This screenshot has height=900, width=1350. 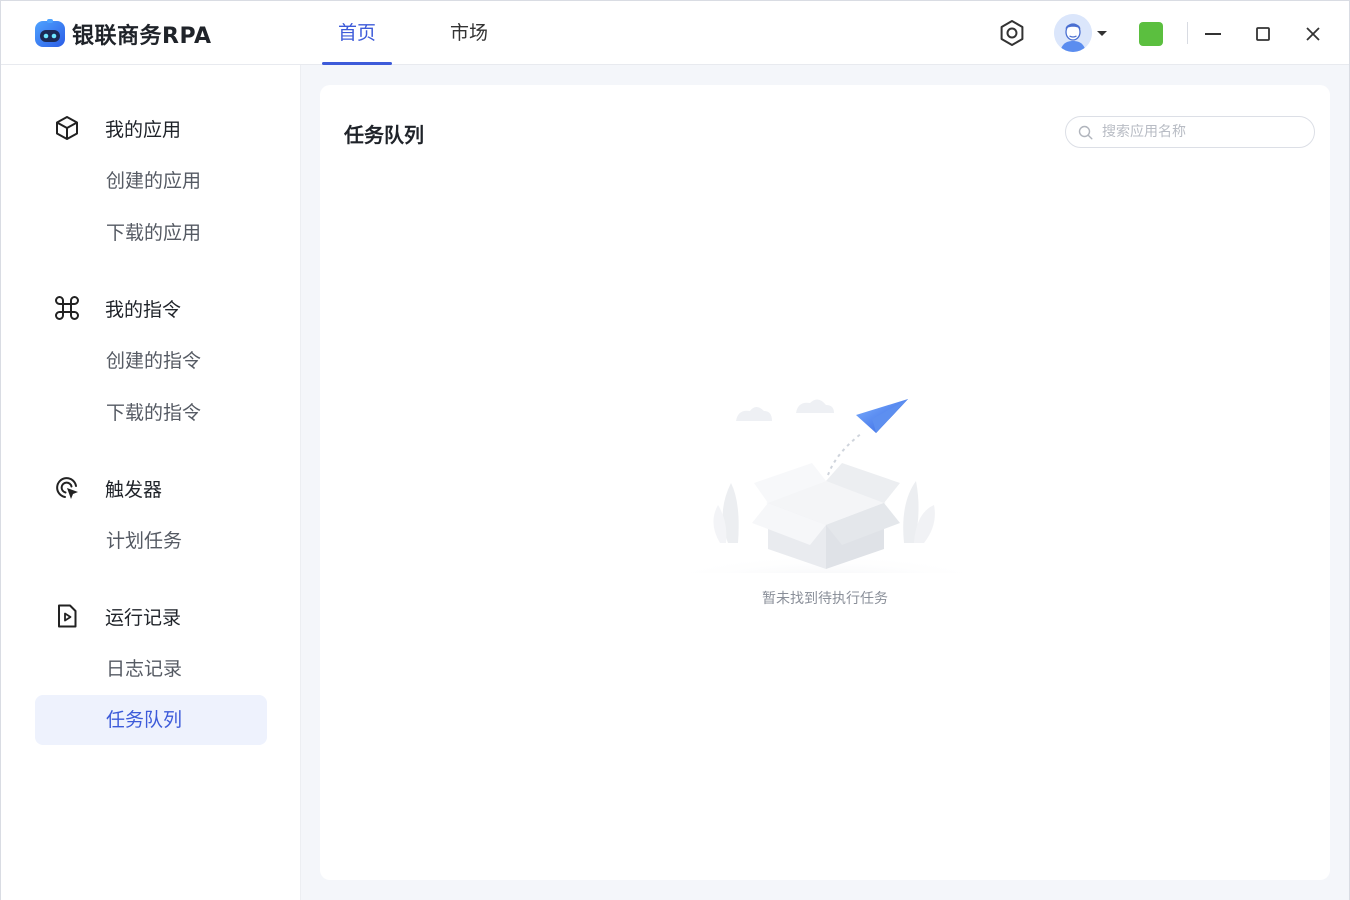 I want to click on user-avatar-icon, so click(x=1072, y=33).